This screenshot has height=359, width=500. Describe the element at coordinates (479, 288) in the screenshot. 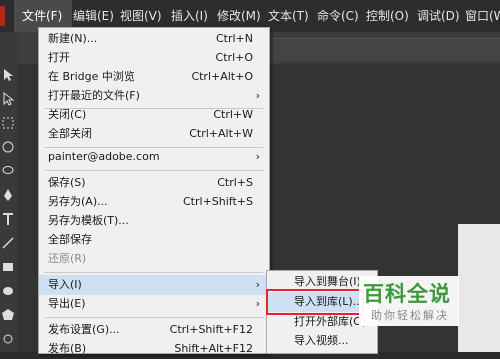

I see `stage-canvas` at that location.